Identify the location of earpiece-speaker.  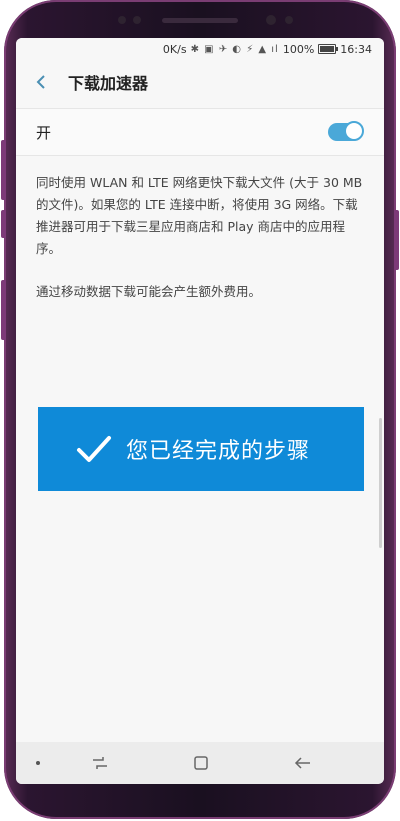
(200, 20).